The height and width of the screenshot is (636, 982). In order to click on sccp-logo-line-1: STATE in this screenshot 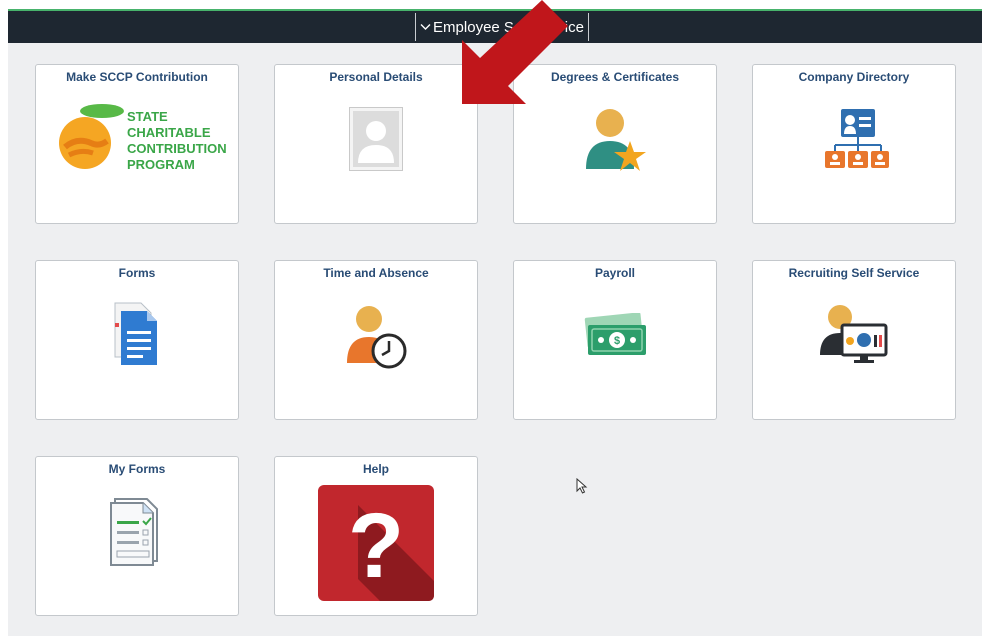, I will do `click(147, 116)`.